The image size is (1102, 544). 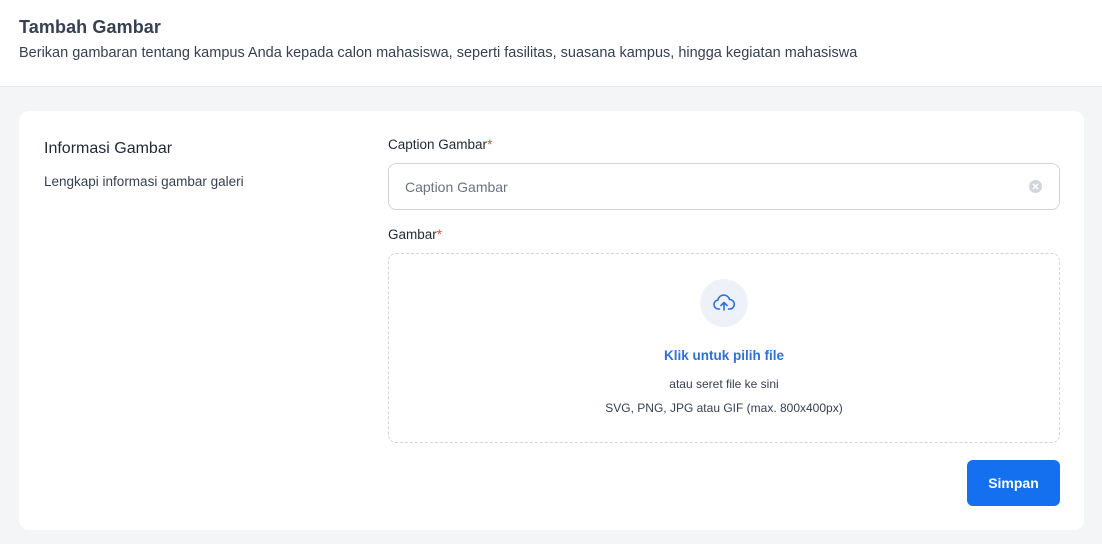 What do you see at coordinates (144, 181) in the screenshot?
I see `section-description: Lengkapi informasi gambar galeri` at bounding box center [144, 181].